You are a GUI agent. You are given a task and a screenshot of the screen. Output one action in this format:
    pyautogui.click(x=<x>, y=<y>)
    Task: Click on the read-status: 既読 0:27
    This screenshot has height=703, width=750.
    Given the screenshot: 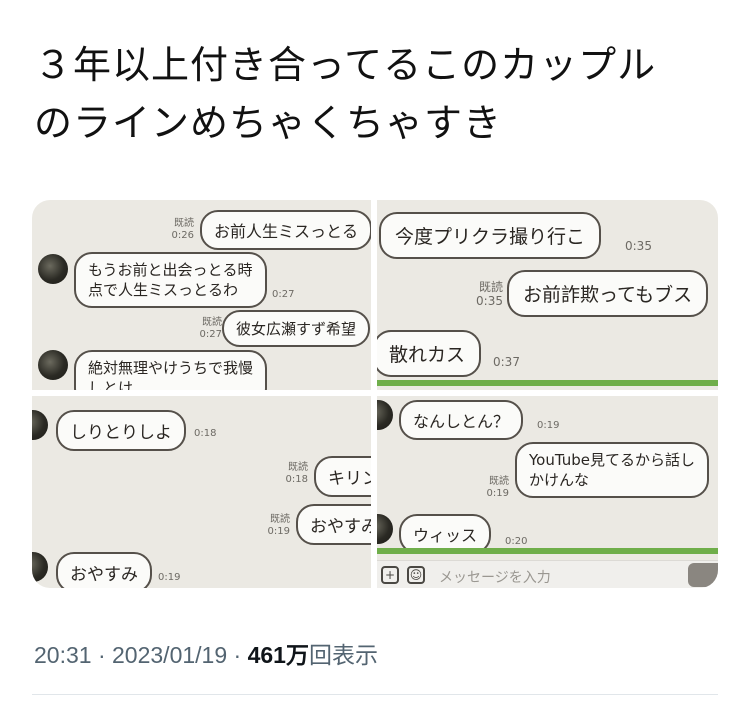 What is the action you would take?
    pyautogui.click(x=210, y=328)
    